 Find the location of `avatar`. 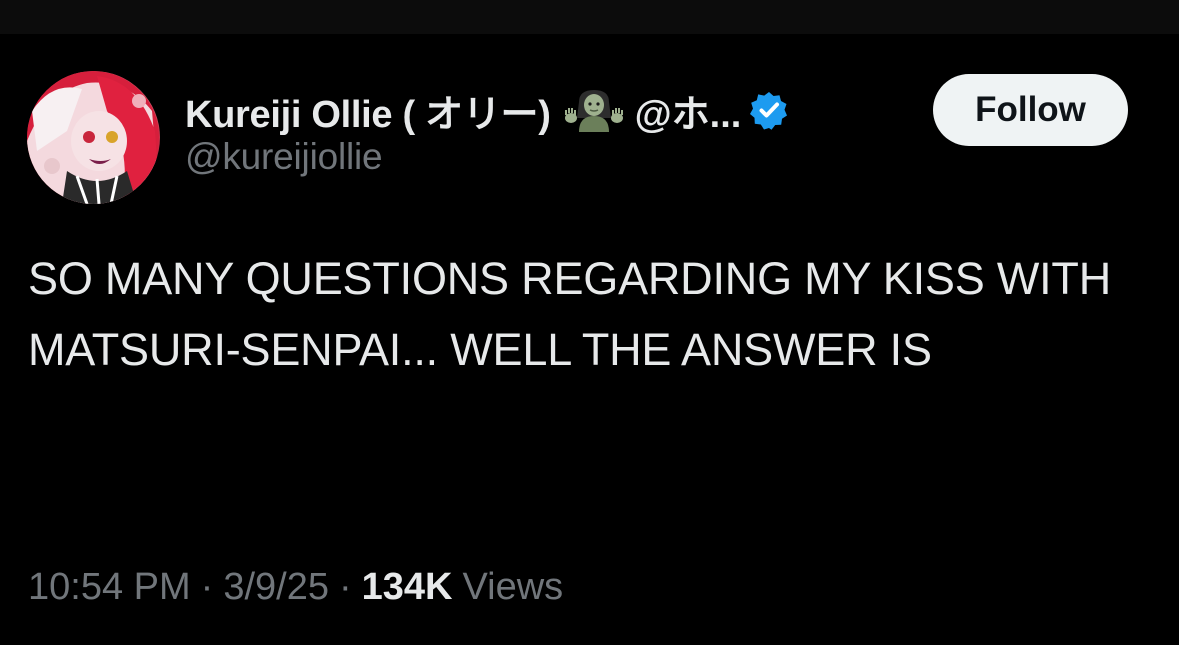

avatar is located at coordinates (93, 137).